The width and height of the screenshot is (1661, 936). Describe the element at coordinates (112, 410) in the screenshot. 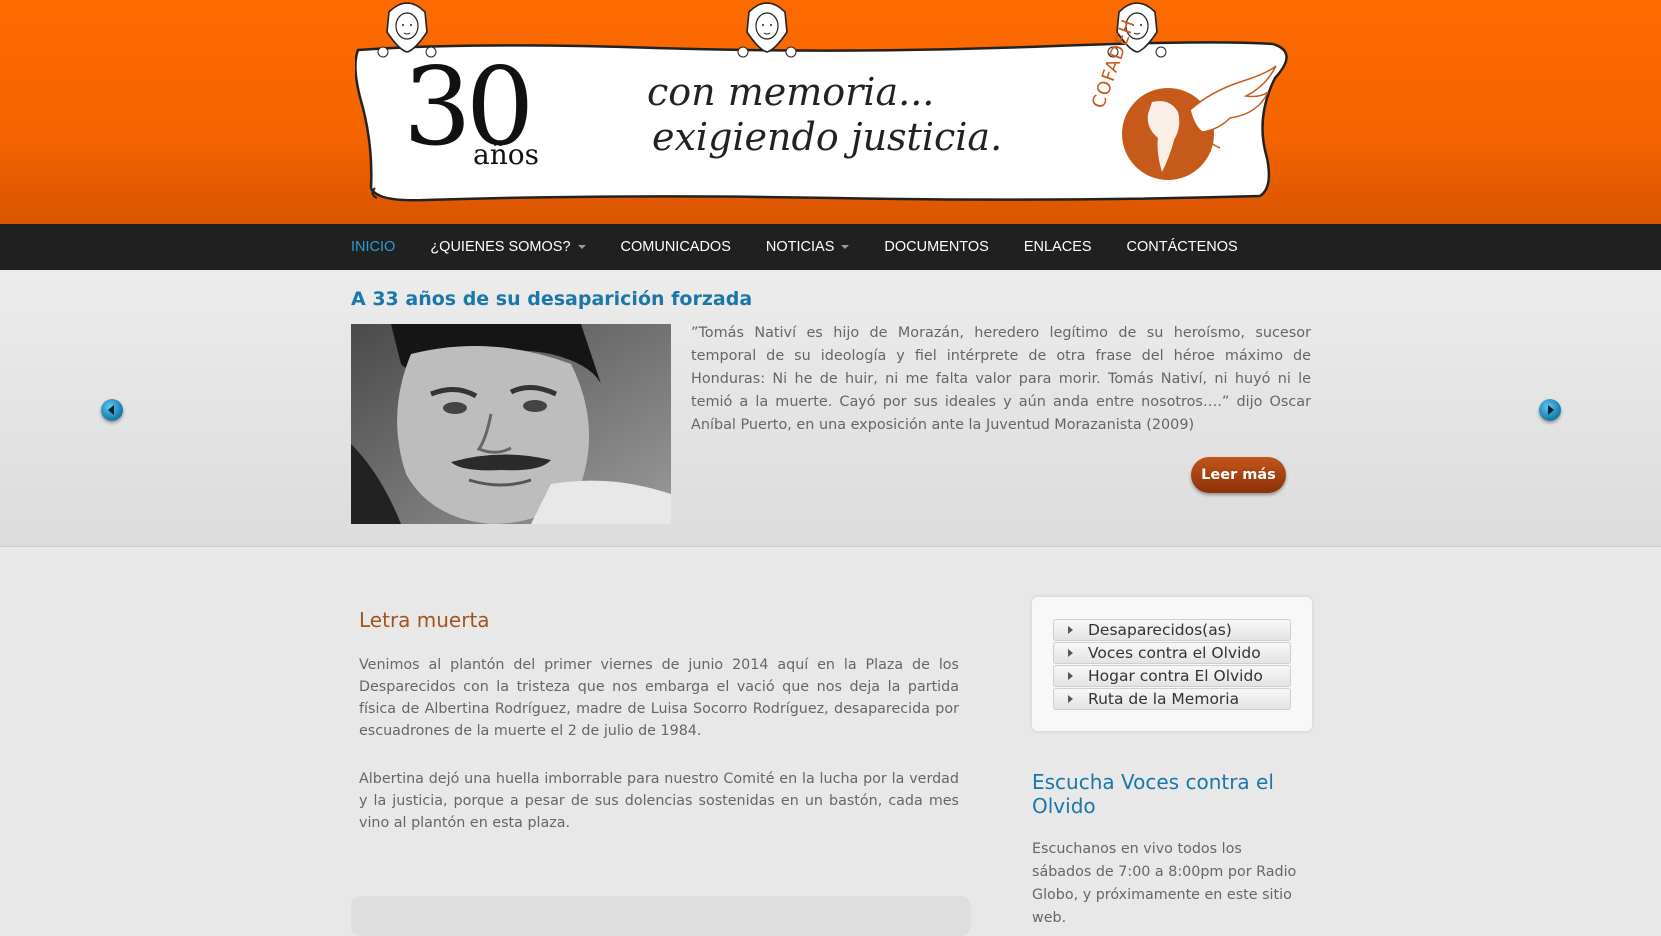

I see `prev-arrow-icon` at that location.